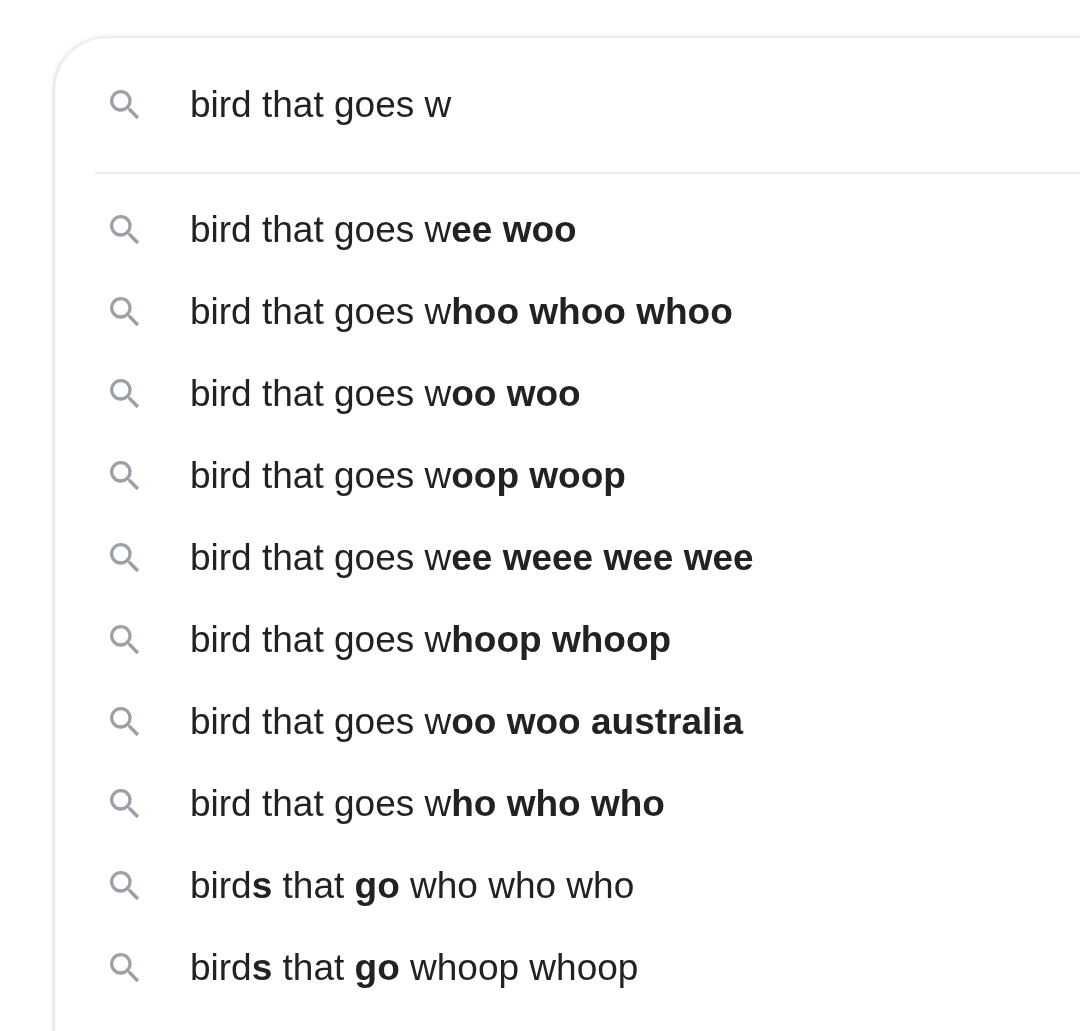 This screenshot has width=1080, height=1031. What do you see at coordinates (567, 968) in the screenshot?
I see `suggestion-item: birds that go whoop whoop` at bounding box center [567, 968].